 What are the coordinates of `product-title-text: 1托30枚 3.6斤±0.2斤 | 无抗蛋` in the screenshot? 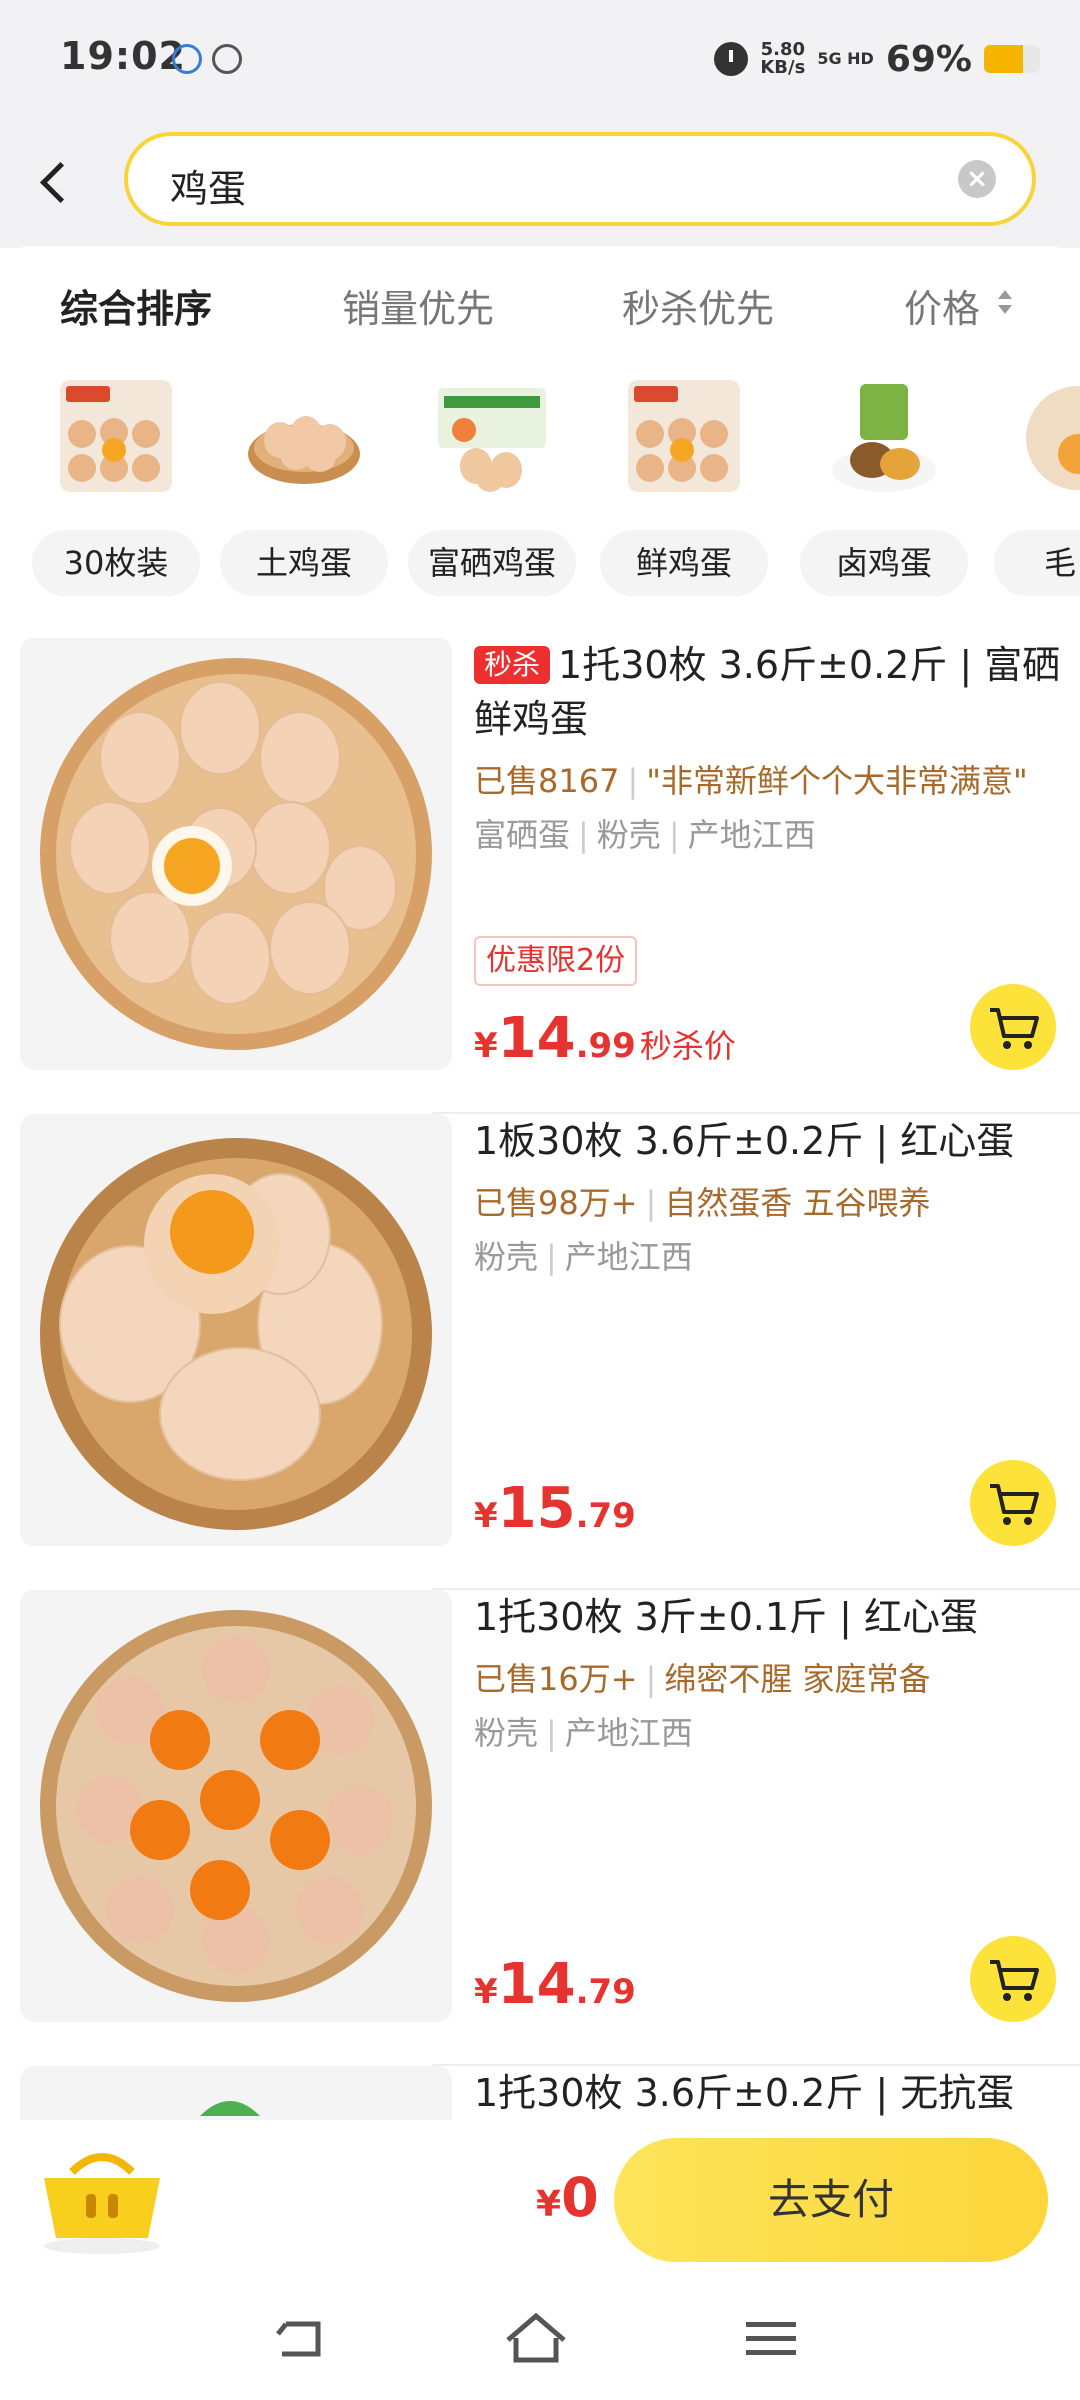 It's located at (744, 2093).